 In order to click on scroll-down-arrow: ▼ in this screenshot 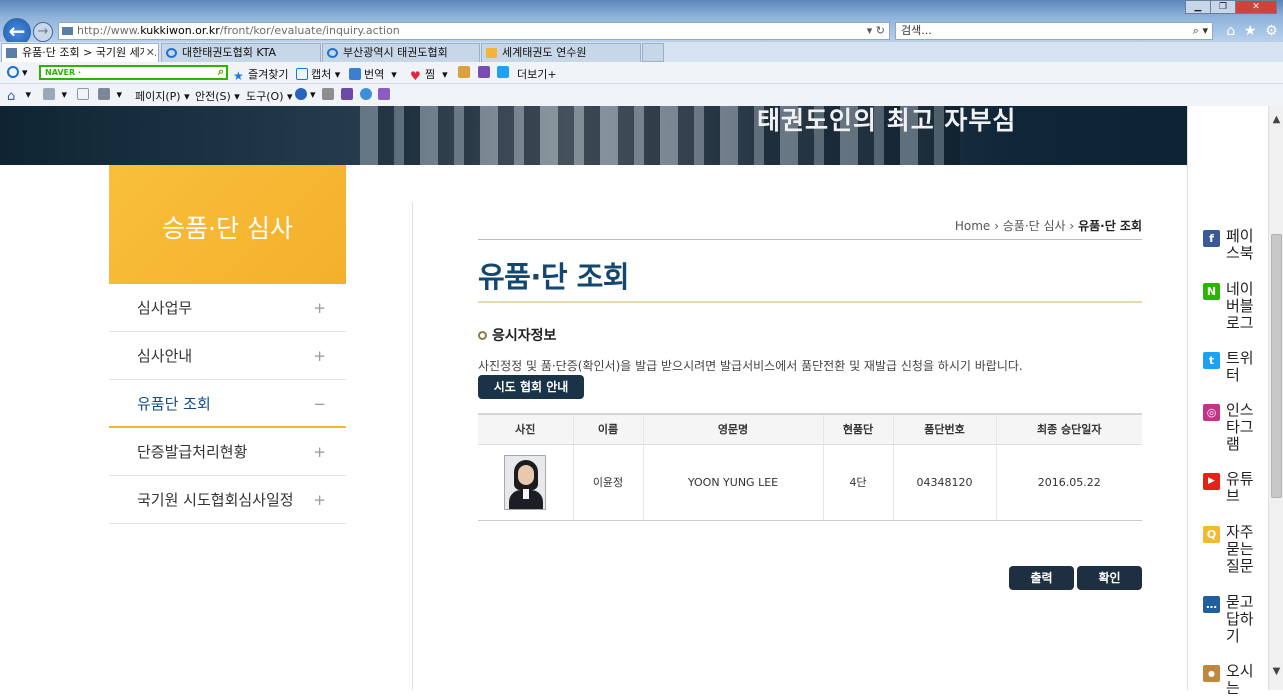, I will do `click(1276, 673)`.